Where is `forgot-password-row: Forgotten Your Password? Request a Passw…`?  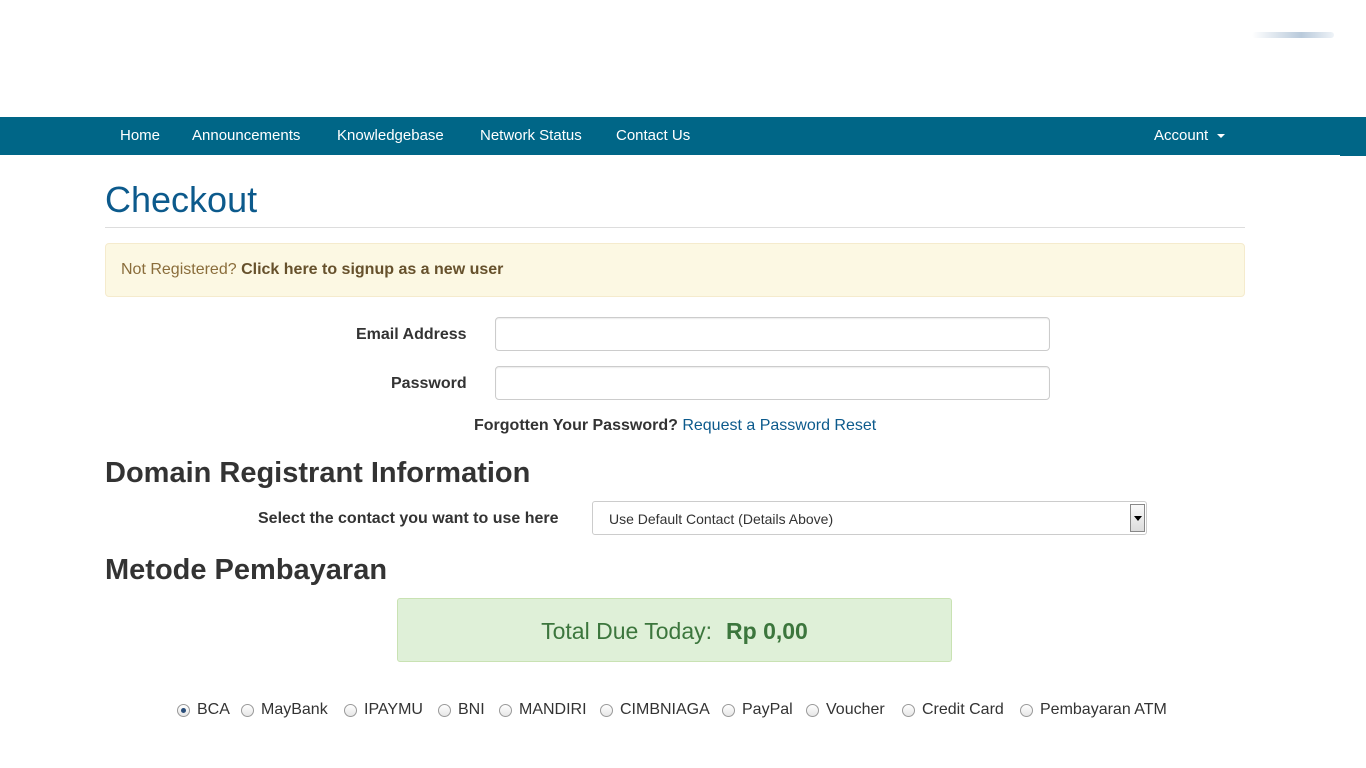 forgot-password-row: Forgotten Your Password? Request a Passw… is located at coordinates (675, 426).